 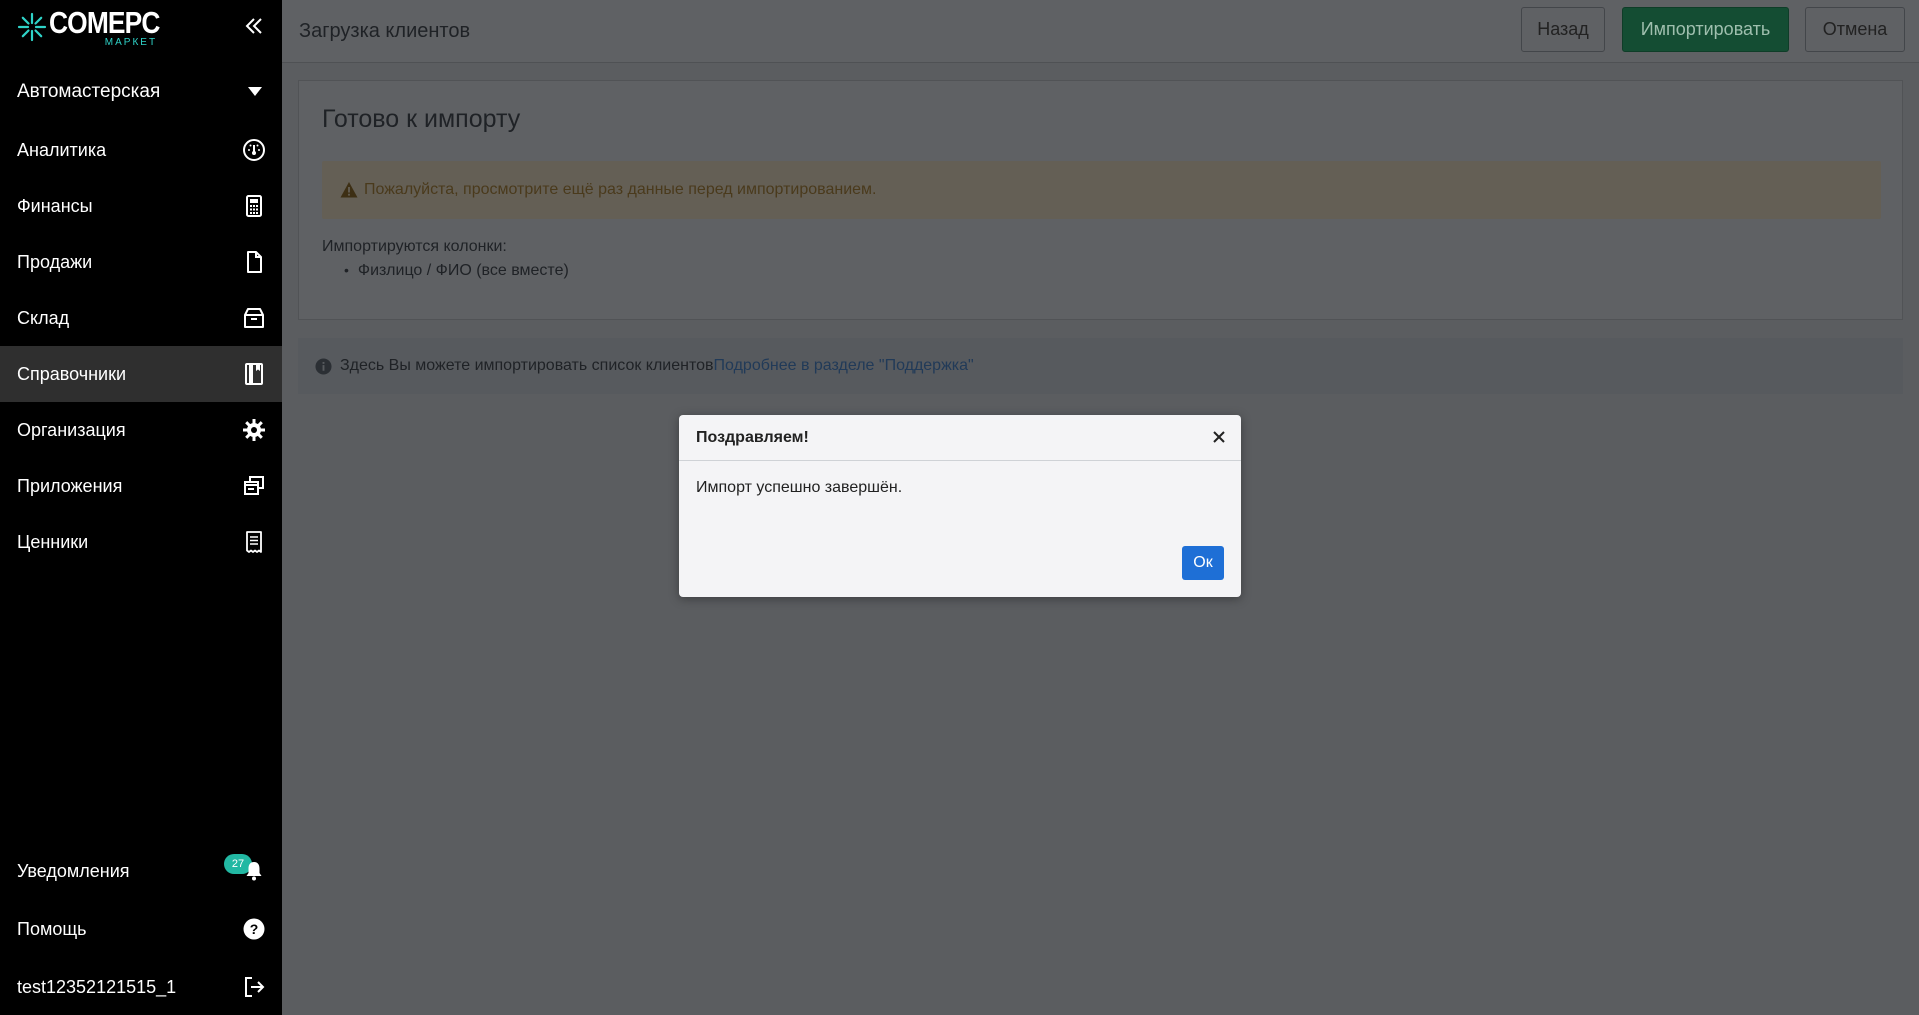 What do you see at coordinates (254, 262) in the screenshot?
I see `document-icon` at bounding box center [254, 262].